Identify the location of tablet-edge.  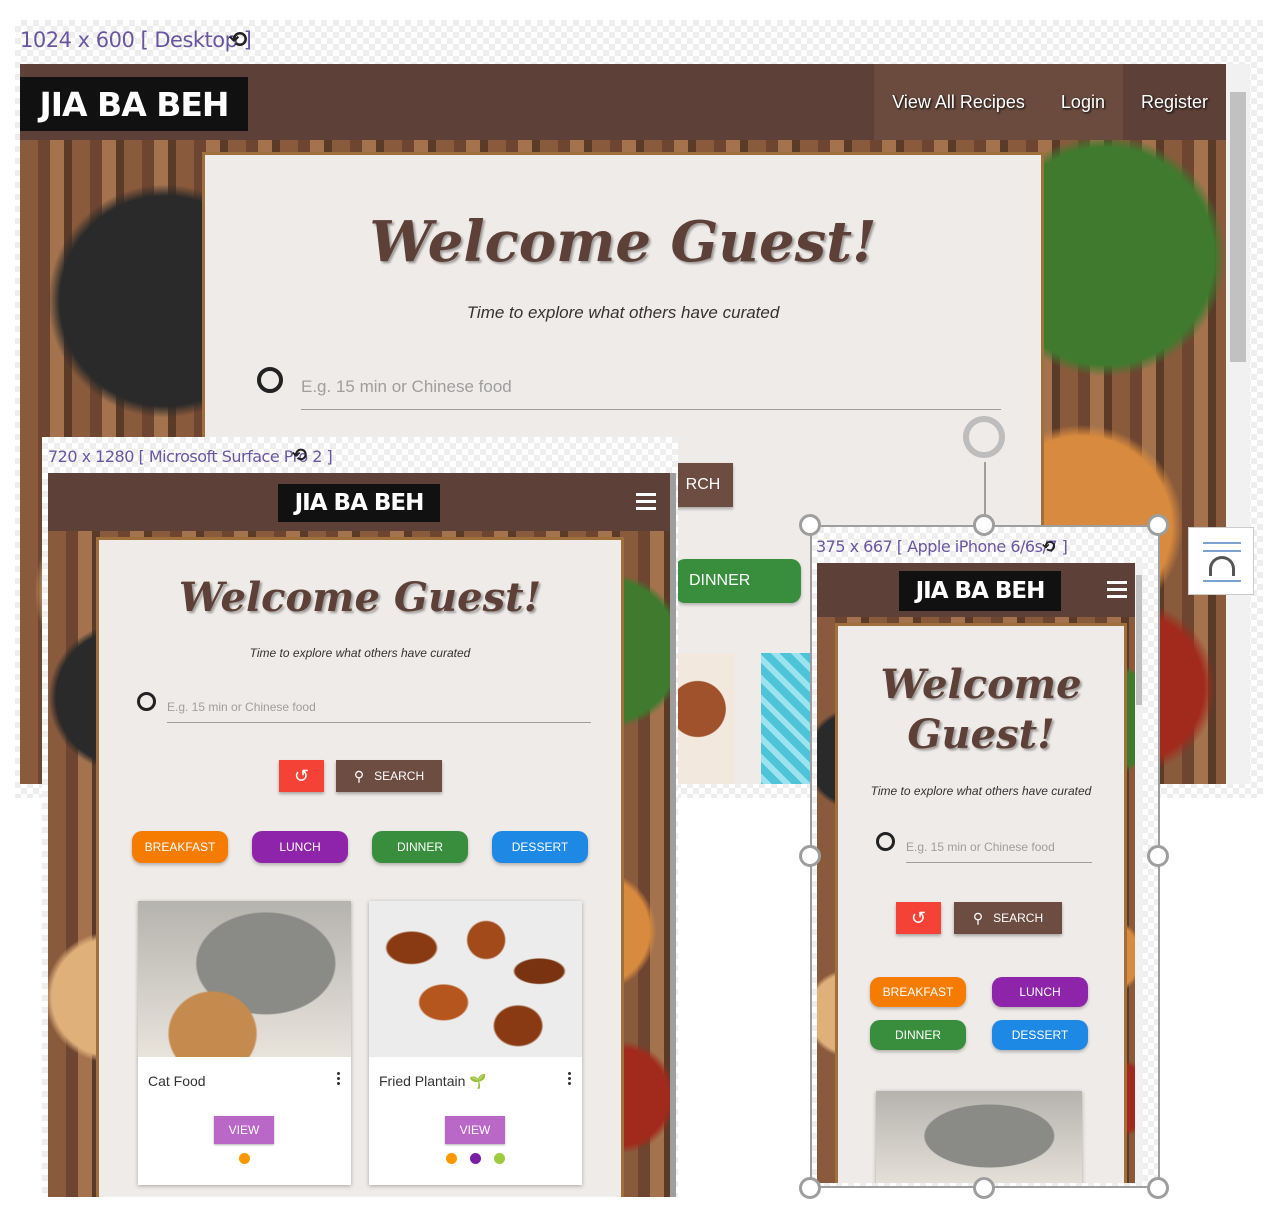
(673, 835).